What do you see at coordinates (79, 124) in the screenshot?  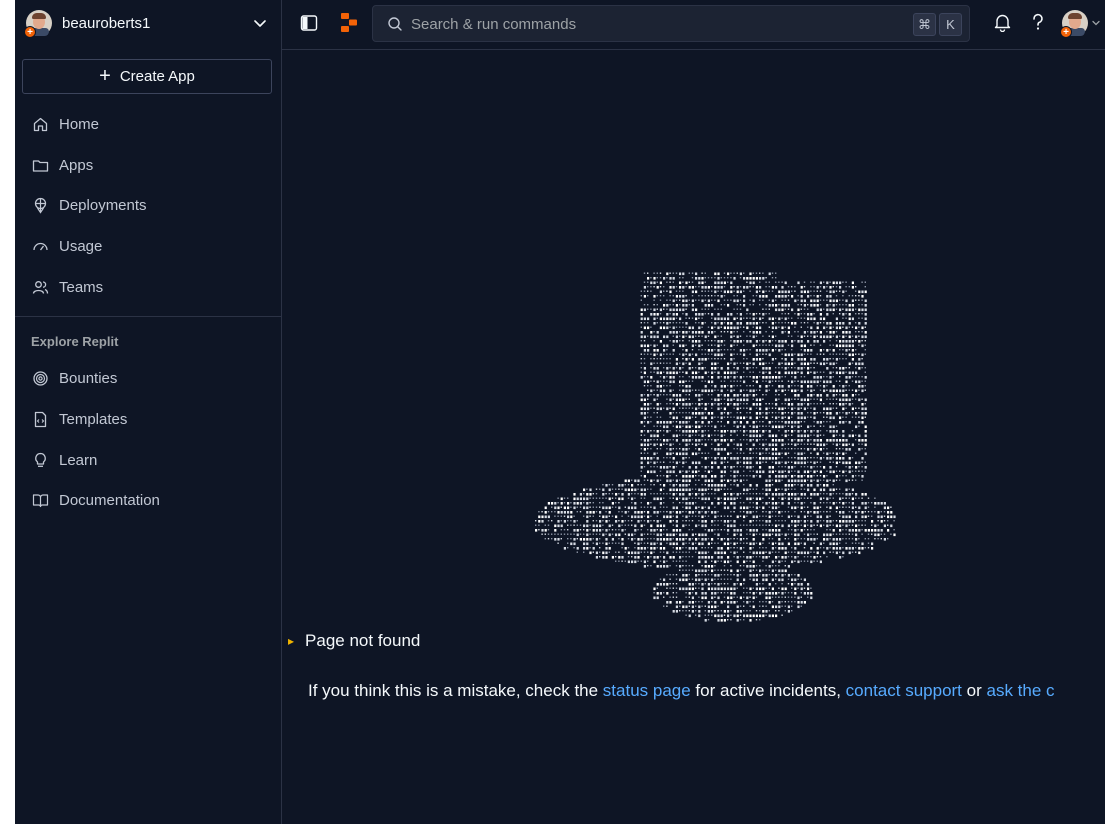 I see `sidebar-item-label: Home` at bounding box center [79, 124].